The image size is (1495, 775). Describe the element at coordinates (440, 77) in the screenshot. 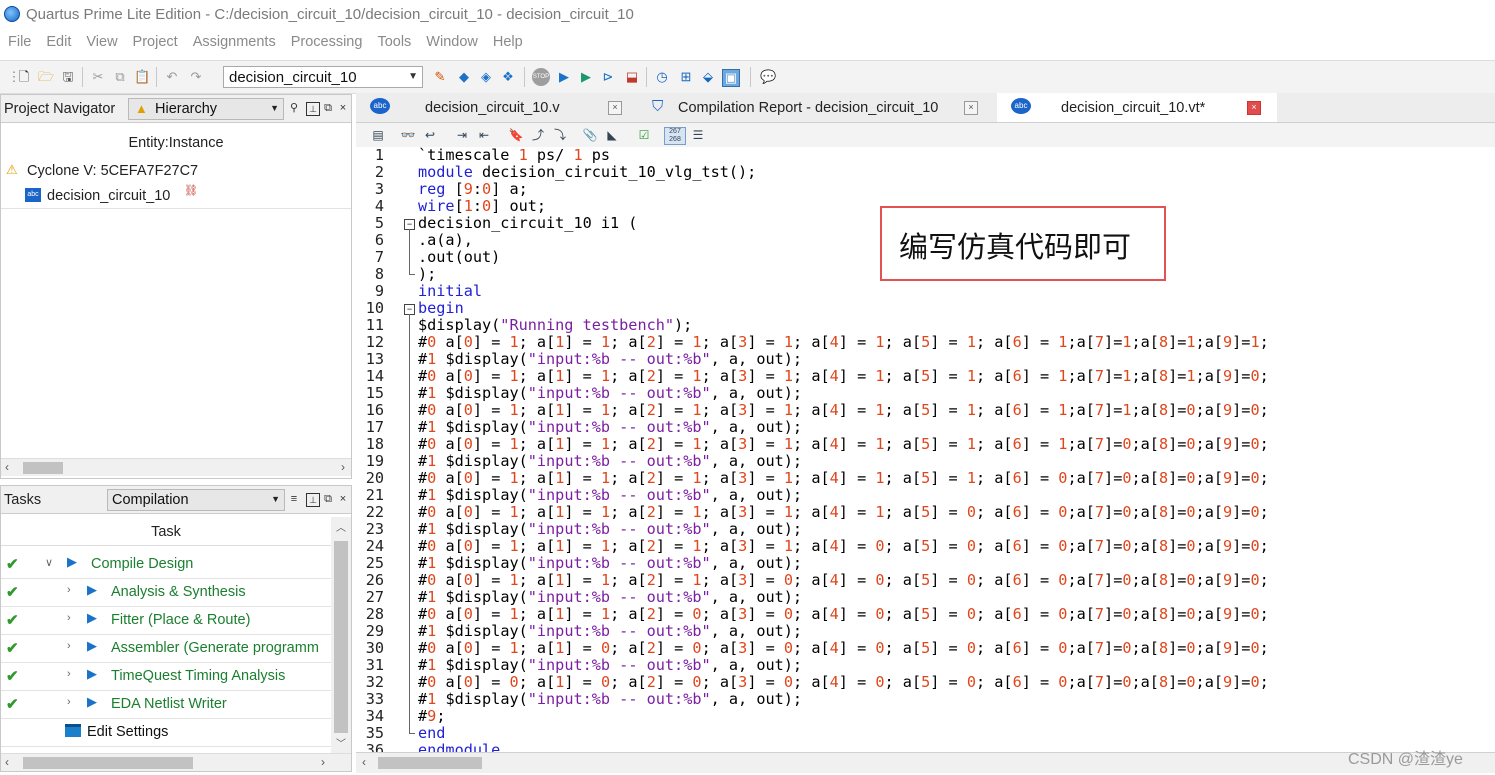

I see `assignment-editor-icon: ✎` at that location.